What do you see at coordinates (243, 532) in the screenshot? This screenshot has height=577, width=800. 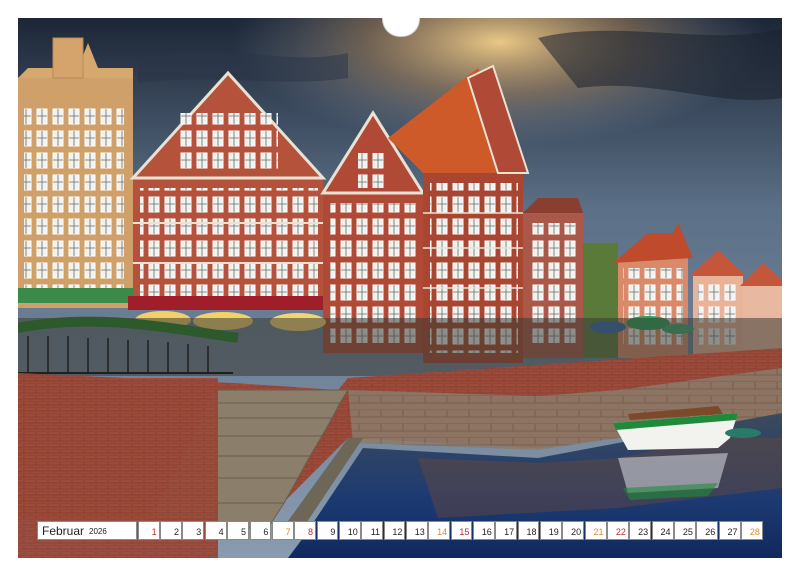 I see `day-number: 5` at bounding box center [243, 532].